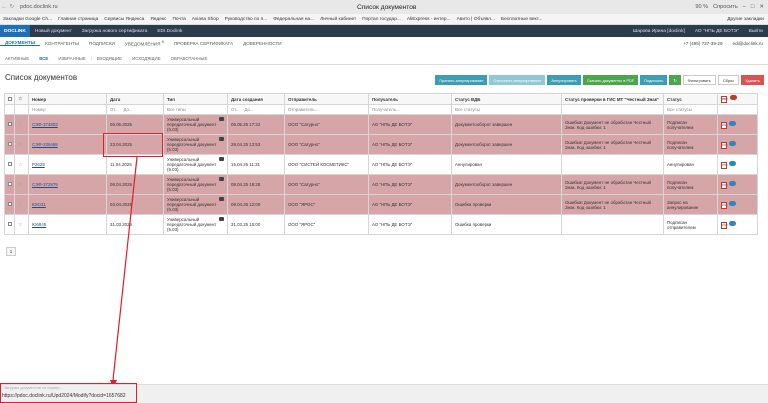 Image resolution: width=768 pixels, height=403 pixels. I want to click on col-gis-status: Статус проверки в ГИС МТ "Честный Знак", so click(612, 99).